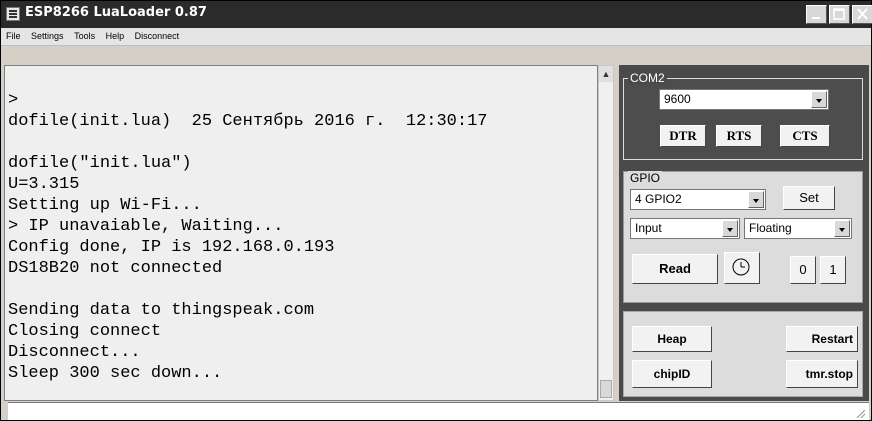  What do you see at coordinates (744, 99) in the screenshot?
I see `baud-rate-select: 9600` at bounding box center [744, 99].